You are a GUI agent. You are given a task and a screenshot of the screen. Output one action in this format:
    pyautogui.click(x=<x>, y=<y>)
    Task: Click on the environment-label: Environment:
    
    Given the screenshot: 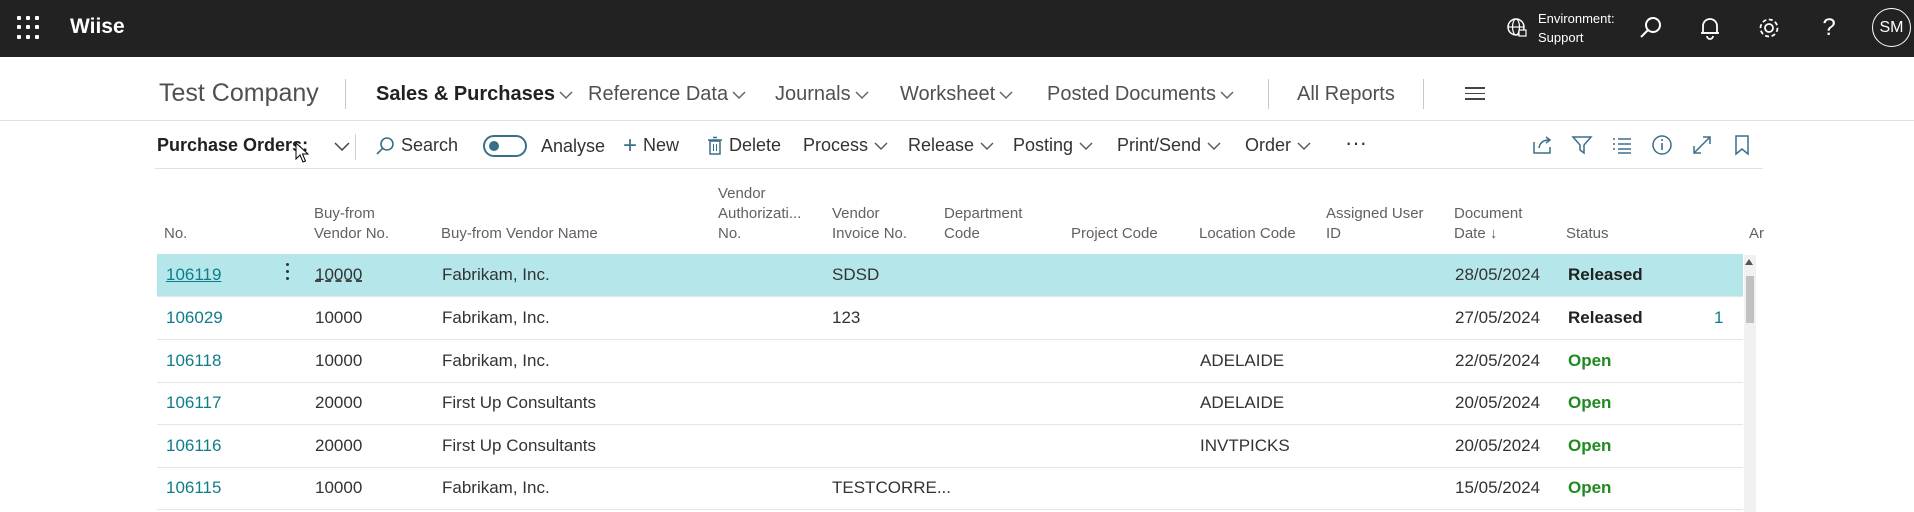 What is the action you would take?
    pyautogui.click(x=1576, y=18)
    